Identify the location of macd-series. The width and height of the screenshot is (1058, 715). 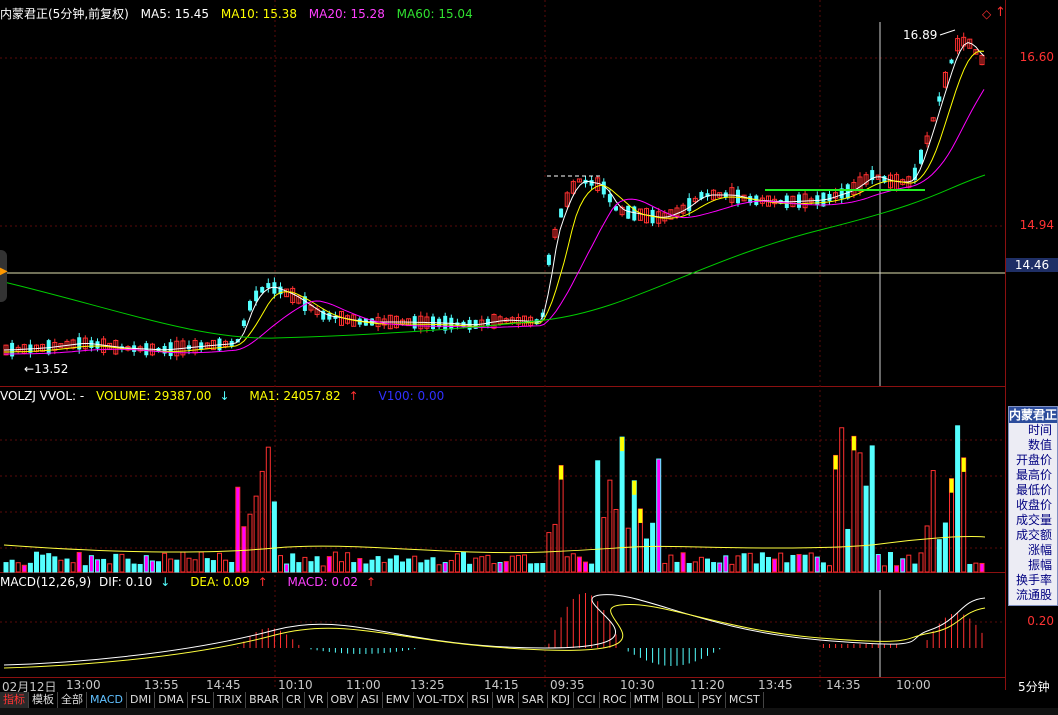
(494, 631).